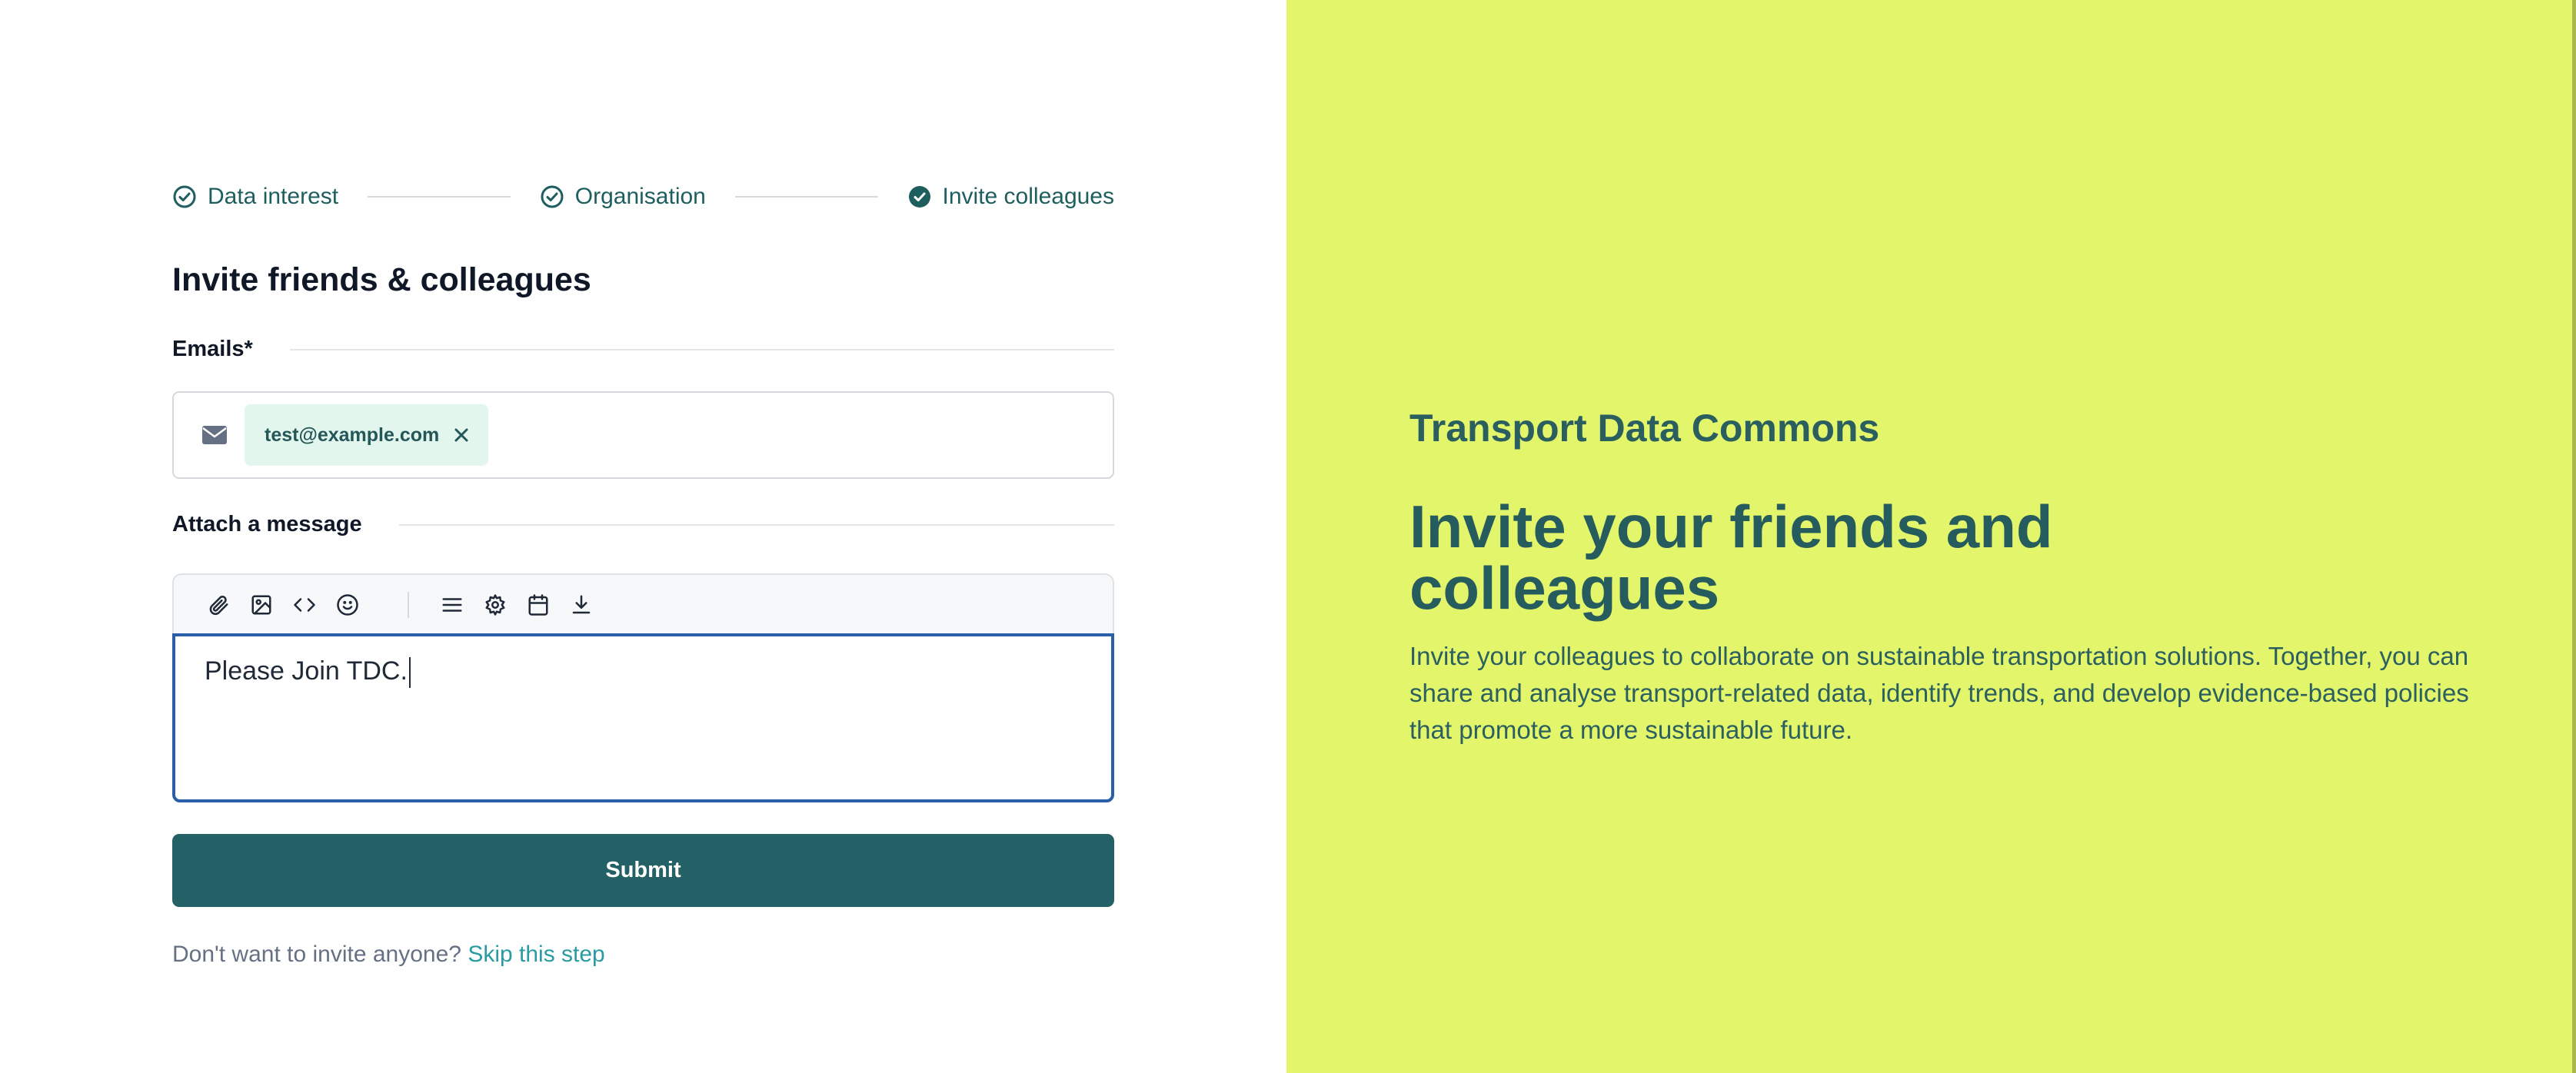 The image size is (2576, 1073). What do you see at coordinates (212, 349) in the screenshot?
I see `emails-label: Emails*` at bounding box center [212, 349].